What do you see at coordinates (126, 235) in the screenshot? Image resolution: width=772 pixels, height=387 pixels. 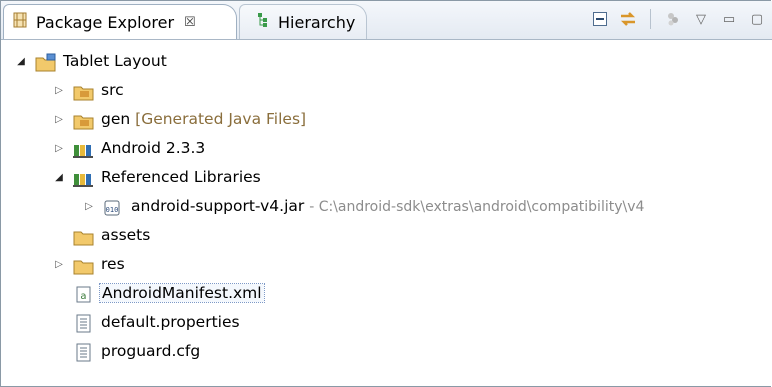 I see `tree-item-label: assets` at bounding box center [126, 235].